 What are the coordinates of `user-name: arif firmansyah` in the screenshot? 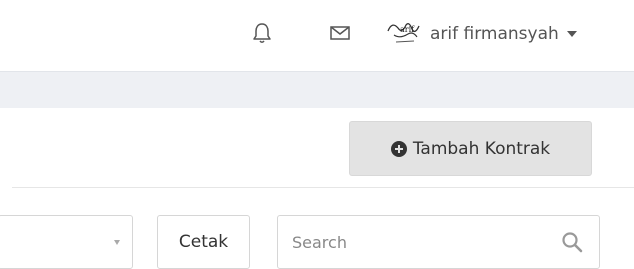 It's located at (494, 34).